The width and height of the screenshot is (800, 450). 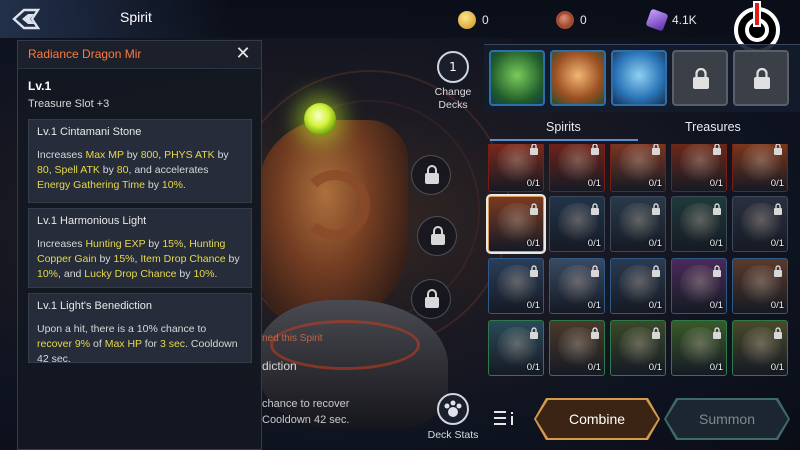 I want to click on description-text: of, so click(x=97, y=344).